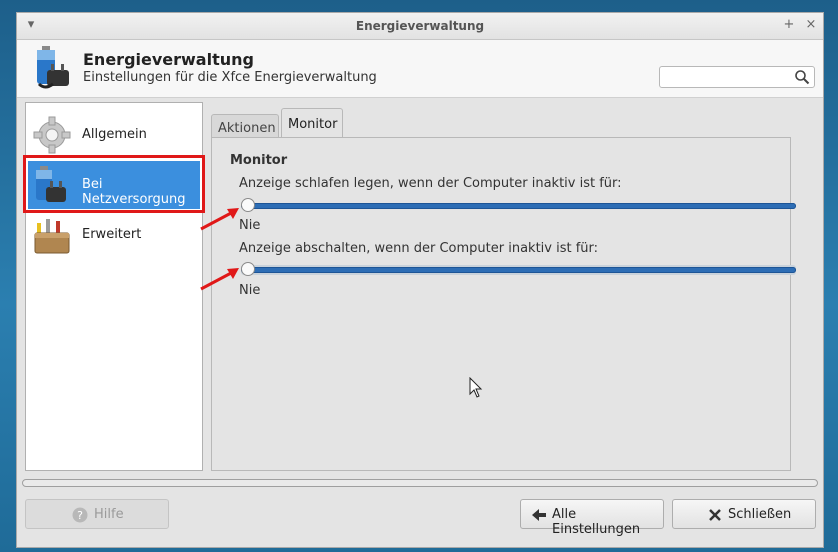 The height and width of the screenshot is (552, 838). Describe the element at coordinates (53, 67) in the screenshot. I see `battery-plug-icon` at that location.